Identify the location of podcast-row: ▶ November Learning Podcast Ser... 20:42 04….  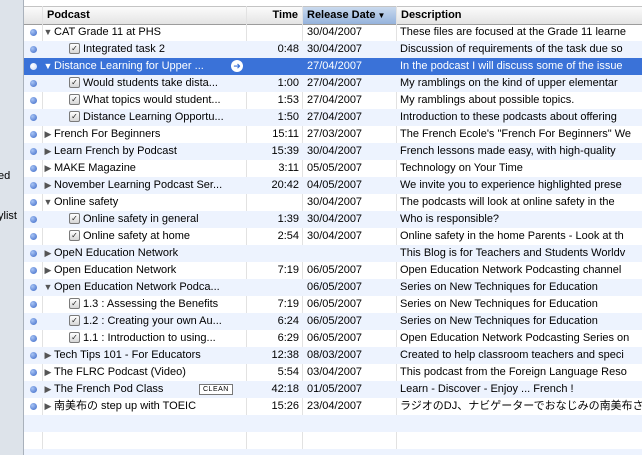
(333, 185).